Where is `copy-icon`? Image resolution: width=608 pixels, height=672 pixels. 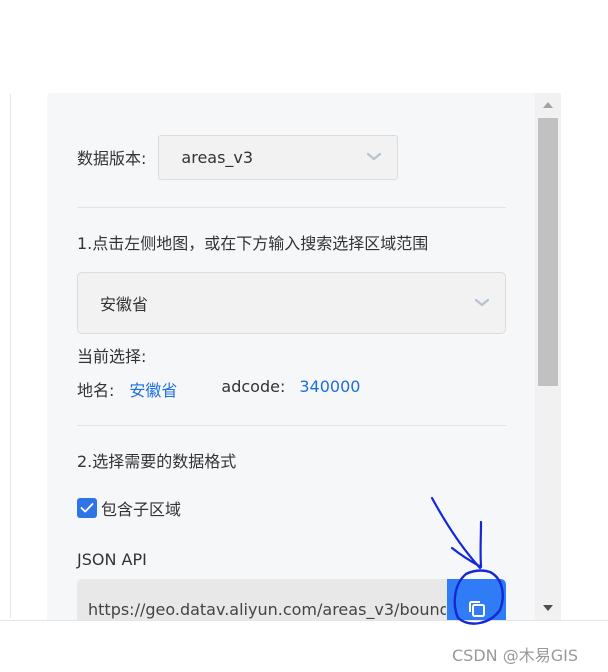
copy-icon is located at coordinates (476, 609).